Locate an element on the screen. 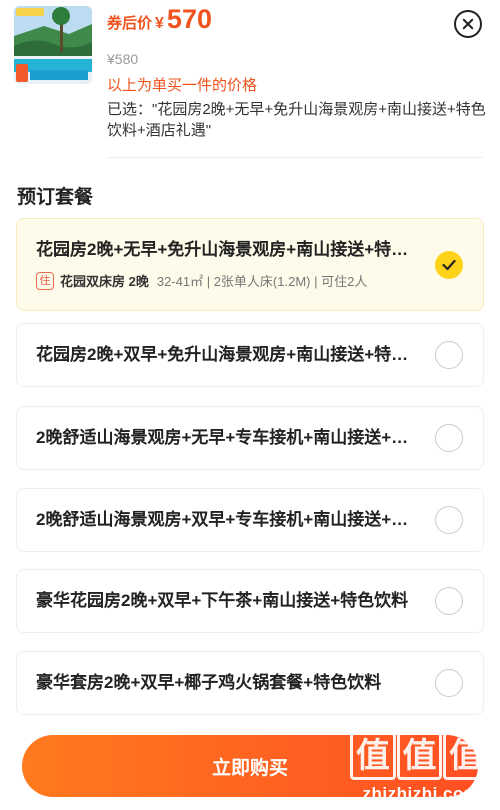 The width and height of the screenshot is (500, 810). package-option-6: 豪华套房2晚+双早+椰子鸡火锅套餐+特色饮料 is located at coordinates (250, 683).